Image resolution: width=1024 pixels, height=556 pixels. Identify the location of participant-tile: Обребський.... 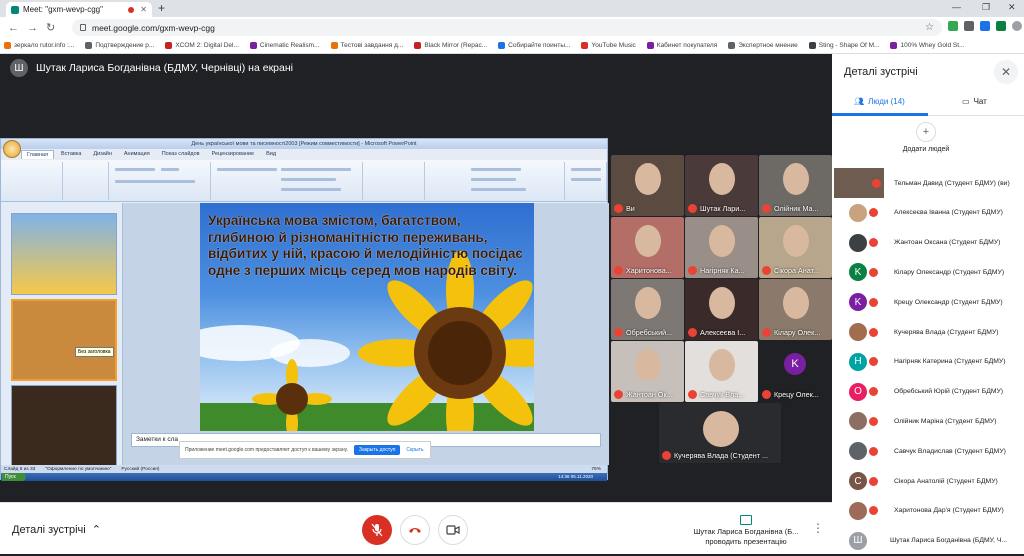
(647, 309).